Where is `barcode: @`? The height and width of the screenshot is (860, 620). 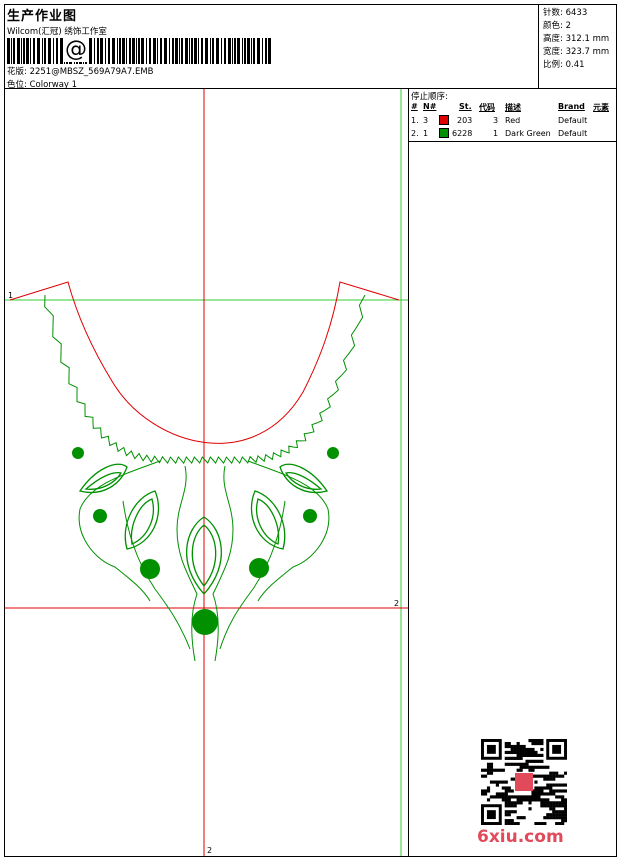
barcode: @ is located at coordinates (140, 51).